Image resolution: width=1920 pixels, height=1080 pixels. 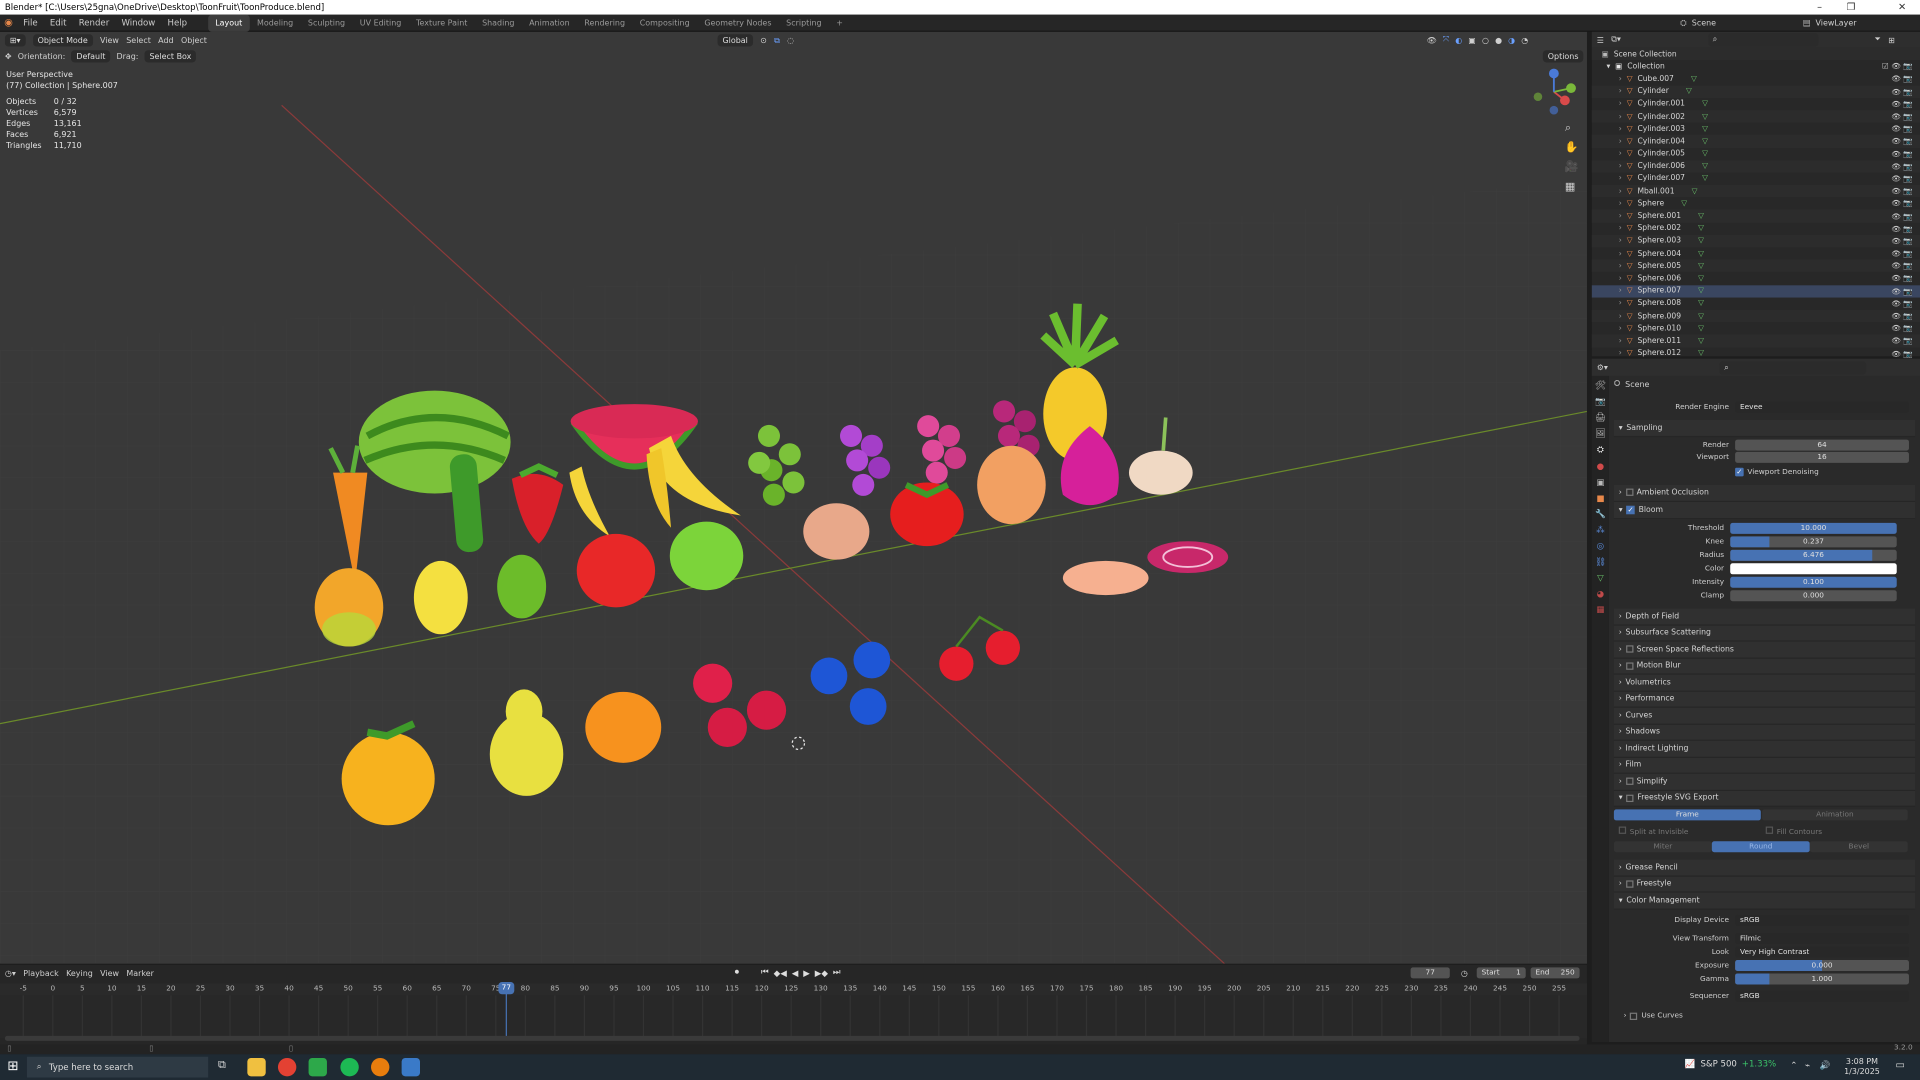 I want to click on outliner-item: › ▽ Sphere.002 ▽ 👁 📷, so click(x=1756, y=228).